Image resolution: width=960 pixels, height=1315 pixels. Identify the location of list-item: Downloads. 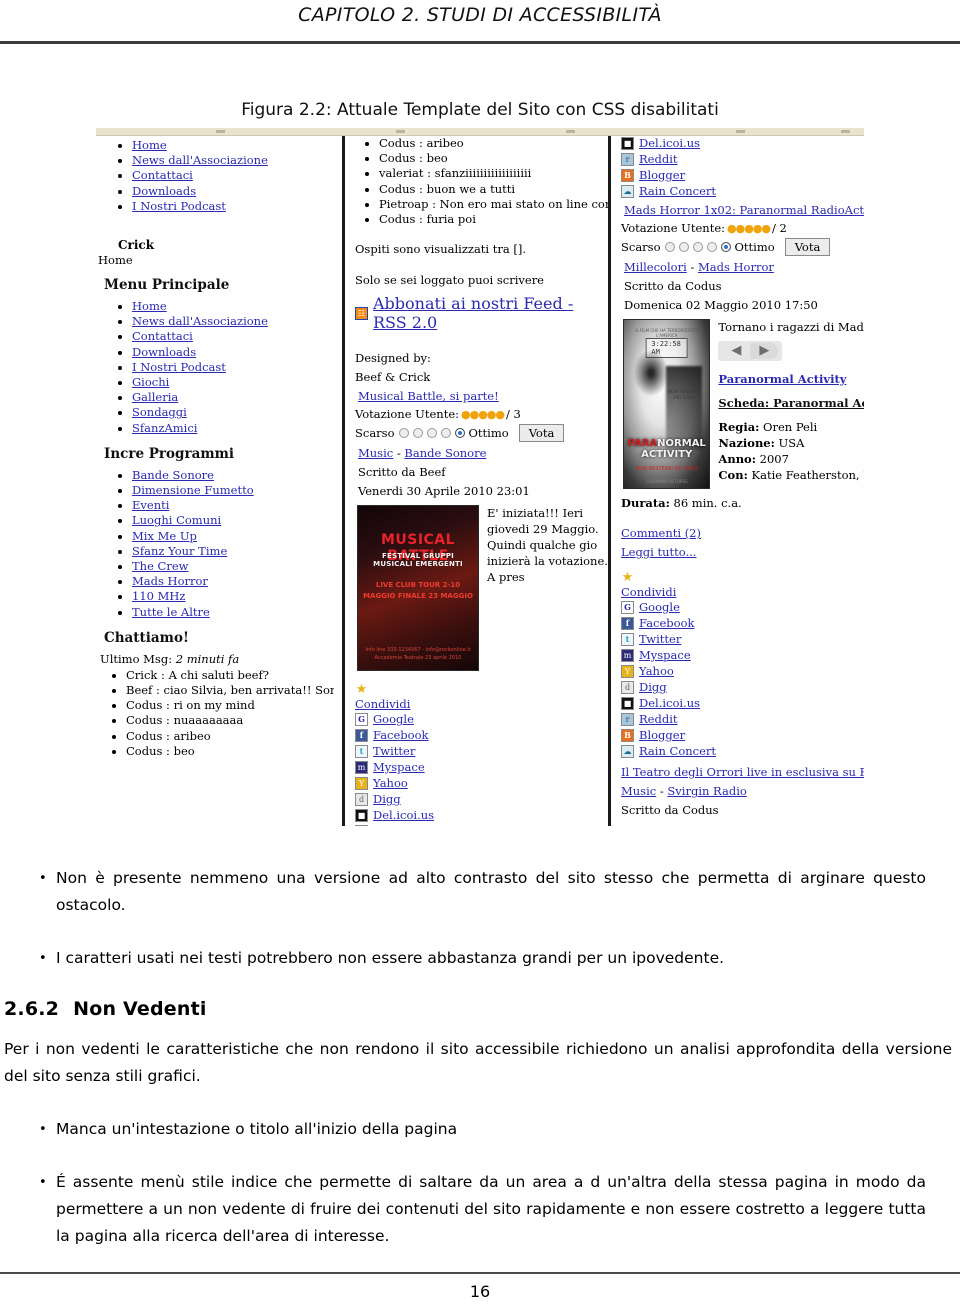
(233, 191).